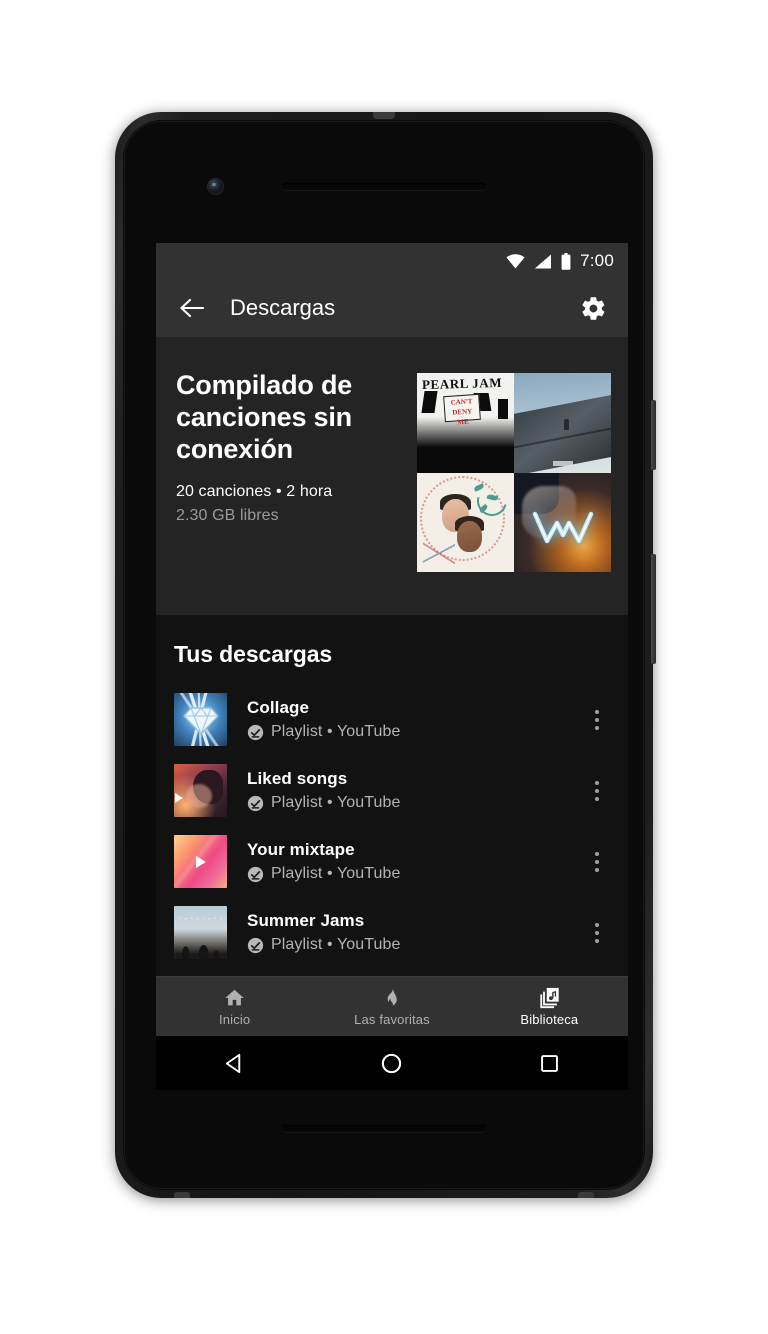 Image resolution: width=768 pixels, height=1334 pixels. I want to click on circle-home-icon, so click(391, 1063).